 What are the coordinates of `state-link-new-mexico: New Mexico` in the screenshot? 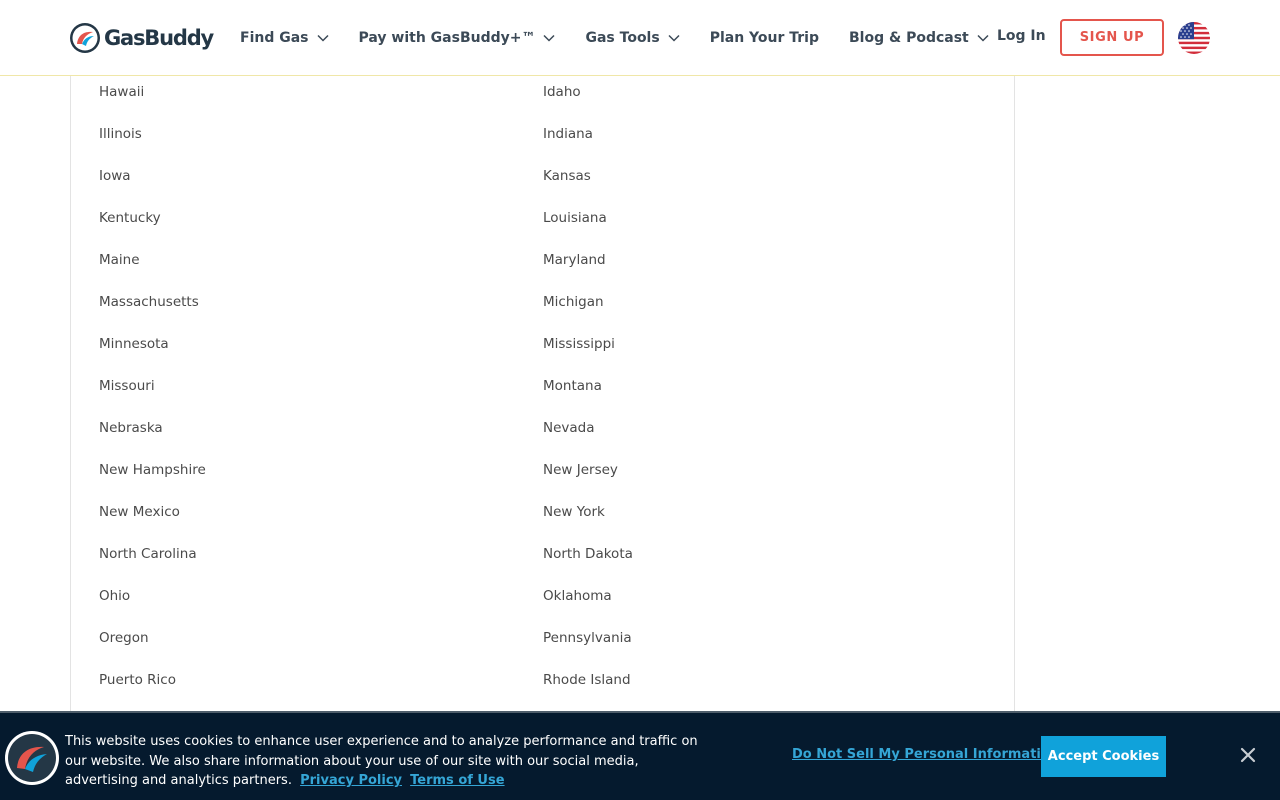 It's located at (139, 512).